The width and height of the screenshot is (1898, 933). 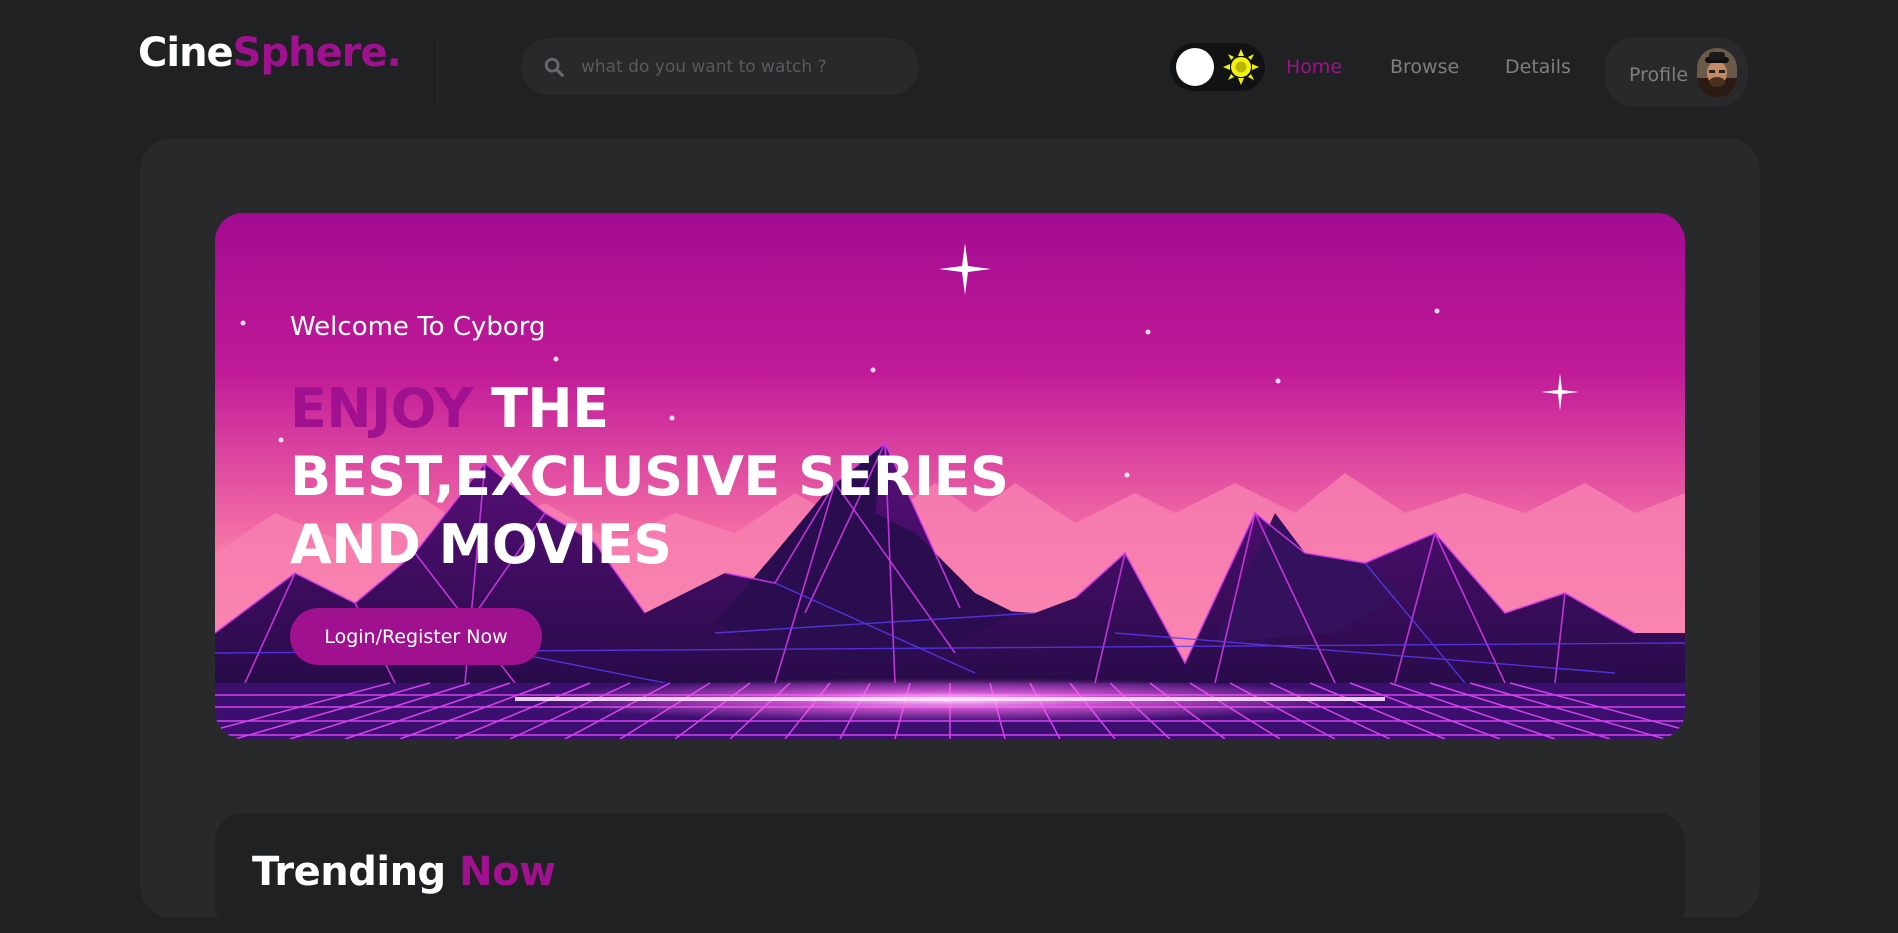 What do you see at coordinates (356, 872) in the screenshot?
I see `trending-title-primary: Trending` at bounding box center [356, 872].